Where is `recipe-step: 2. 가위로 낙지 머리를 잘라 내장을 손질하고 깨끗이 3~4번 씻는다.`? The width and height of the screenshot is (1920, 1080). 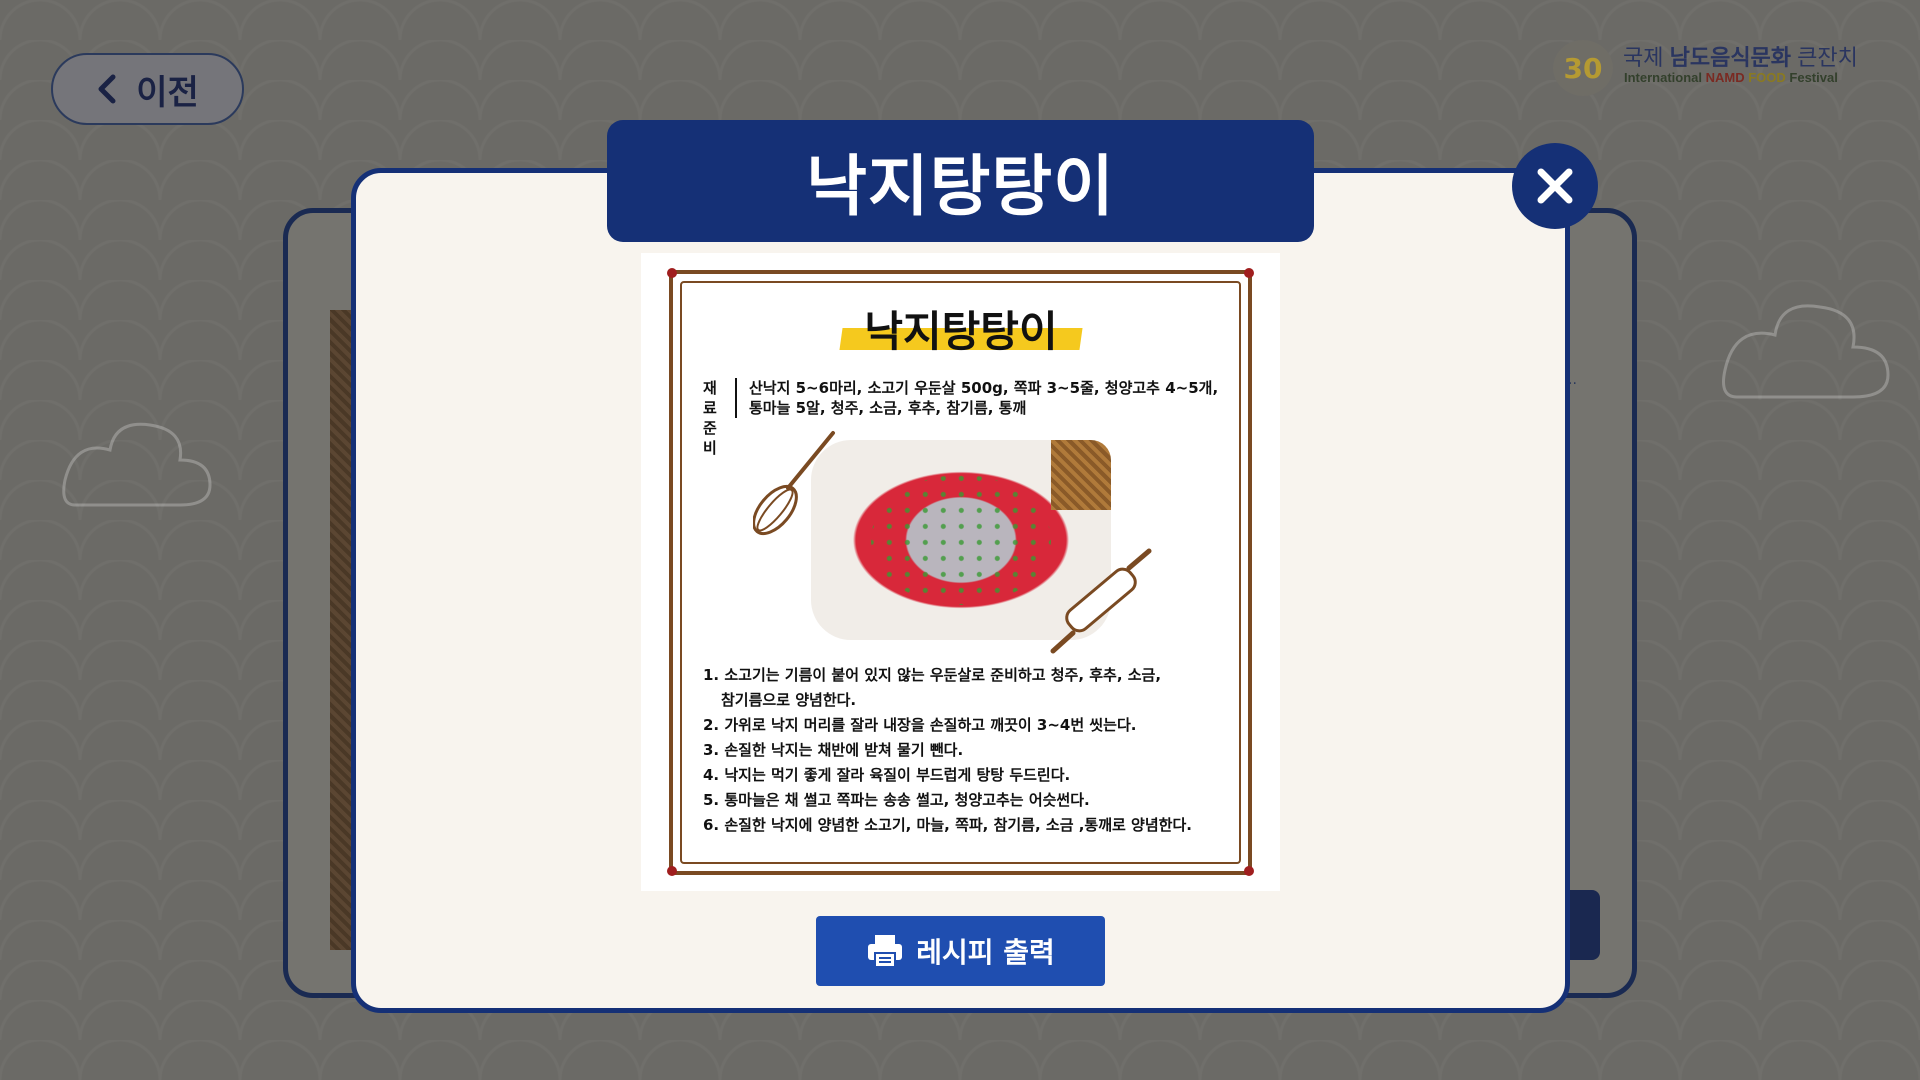 recipe-step: 2. 가위로 낙지 머리를 잘라 내장을 손질하고 깨끗이 3~4번 씻는다. is located at coordinates (920, 725).